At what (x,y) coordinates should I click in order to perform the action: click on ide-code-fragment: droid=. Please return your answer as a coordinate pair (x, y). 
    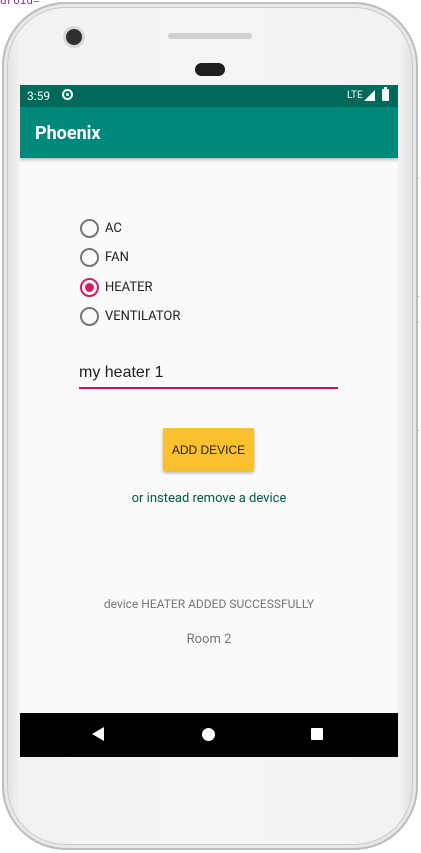
    Looking at the image, I should click on (20, 4).